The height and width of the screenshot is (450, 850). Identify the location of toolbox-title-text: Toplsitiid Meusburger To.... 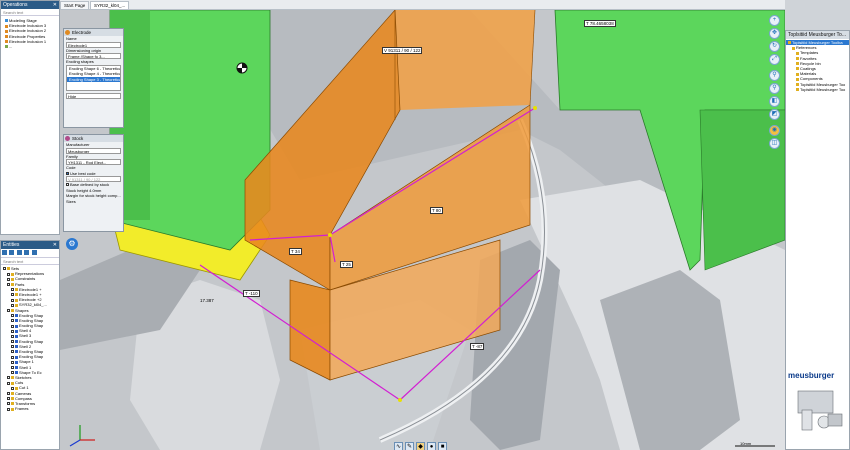
(817, 35).